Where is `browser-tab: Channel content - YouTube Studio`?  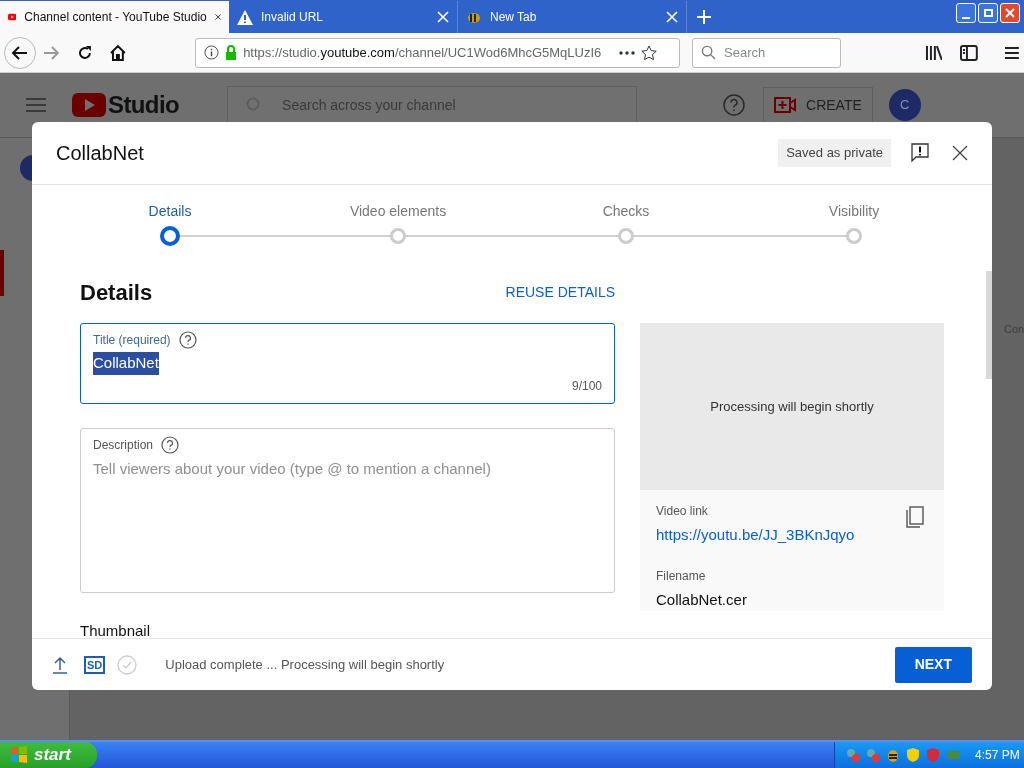
browser-tab: Channel content - YouTube Studio is located at coordinates (114, 17).